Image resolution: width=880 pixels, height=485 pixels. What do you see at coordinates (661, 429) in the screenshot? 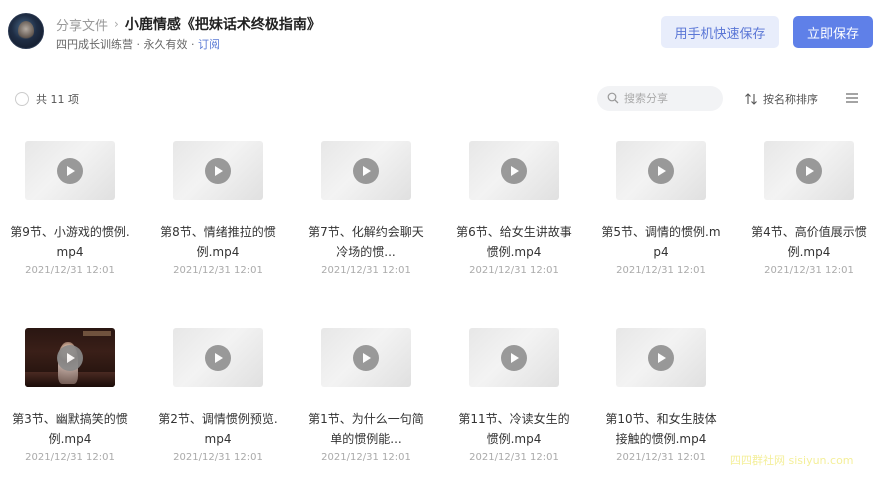
I see `file-name: 第10节、和女生肢体接触的惯例.mp4` at bounding box center [661, 429].